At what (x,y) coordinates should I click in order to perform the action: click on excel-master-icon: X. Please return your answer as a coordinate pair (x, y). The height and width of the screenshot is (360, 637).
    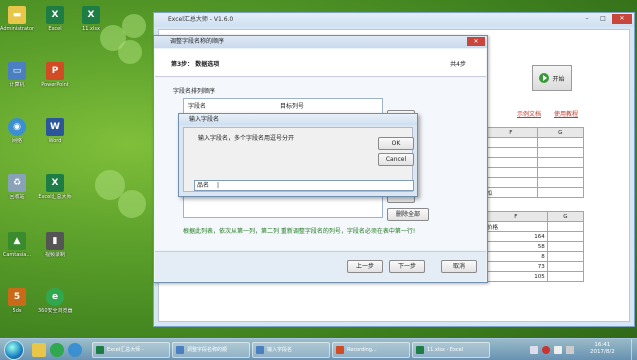
    Looking at the image, I should click on (55, 183).